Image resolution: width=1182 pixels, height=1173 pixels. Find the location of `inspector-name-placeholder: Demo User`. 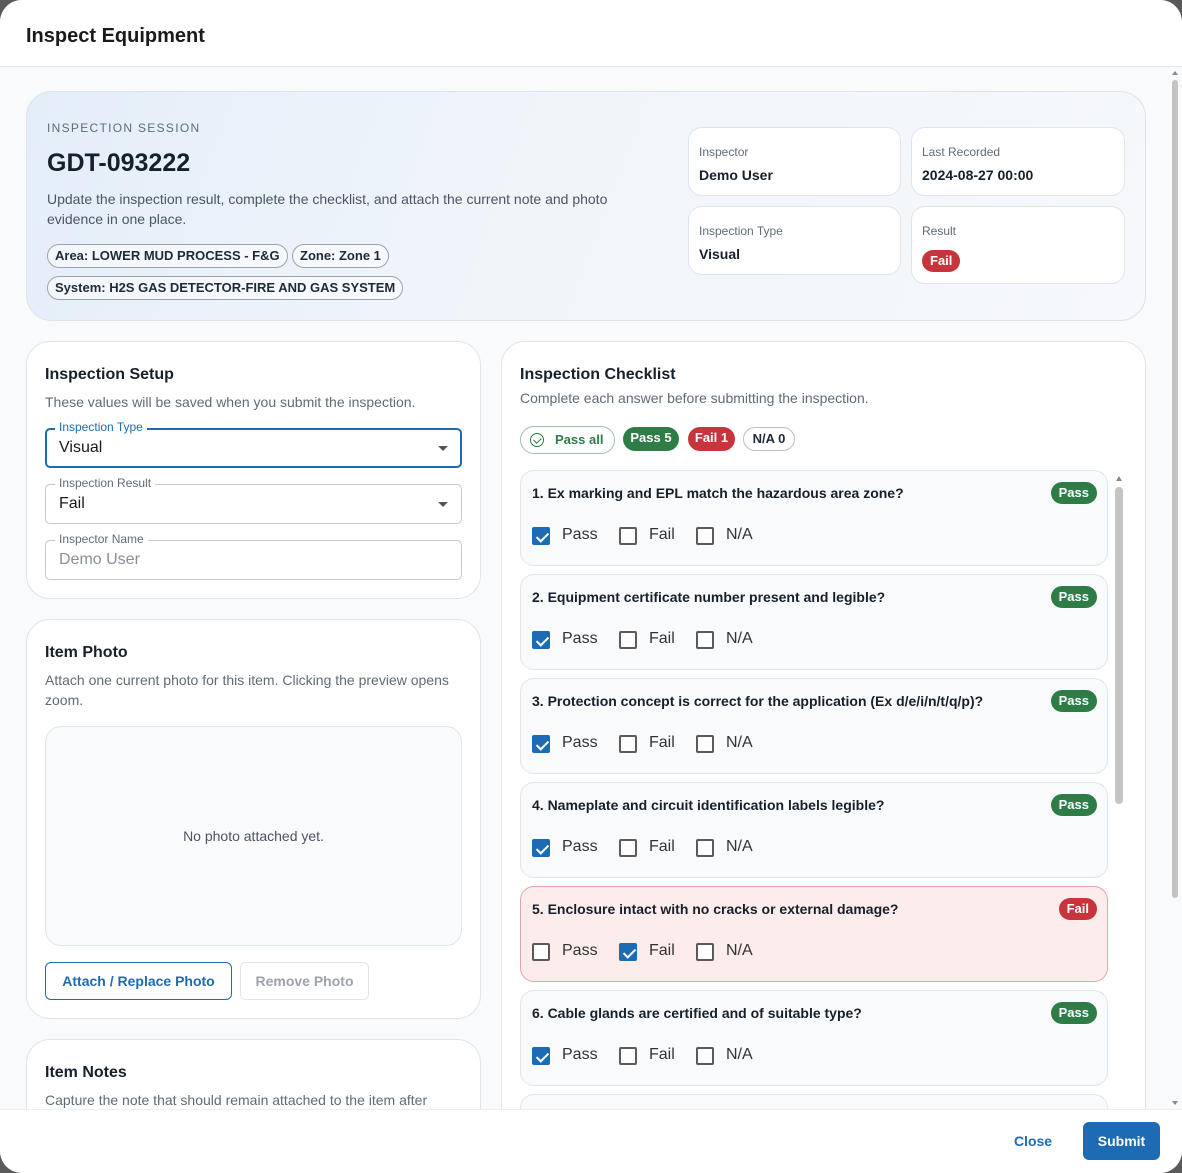

inspector-name-placeholder: Demo User is located at coordinates (99, 559).